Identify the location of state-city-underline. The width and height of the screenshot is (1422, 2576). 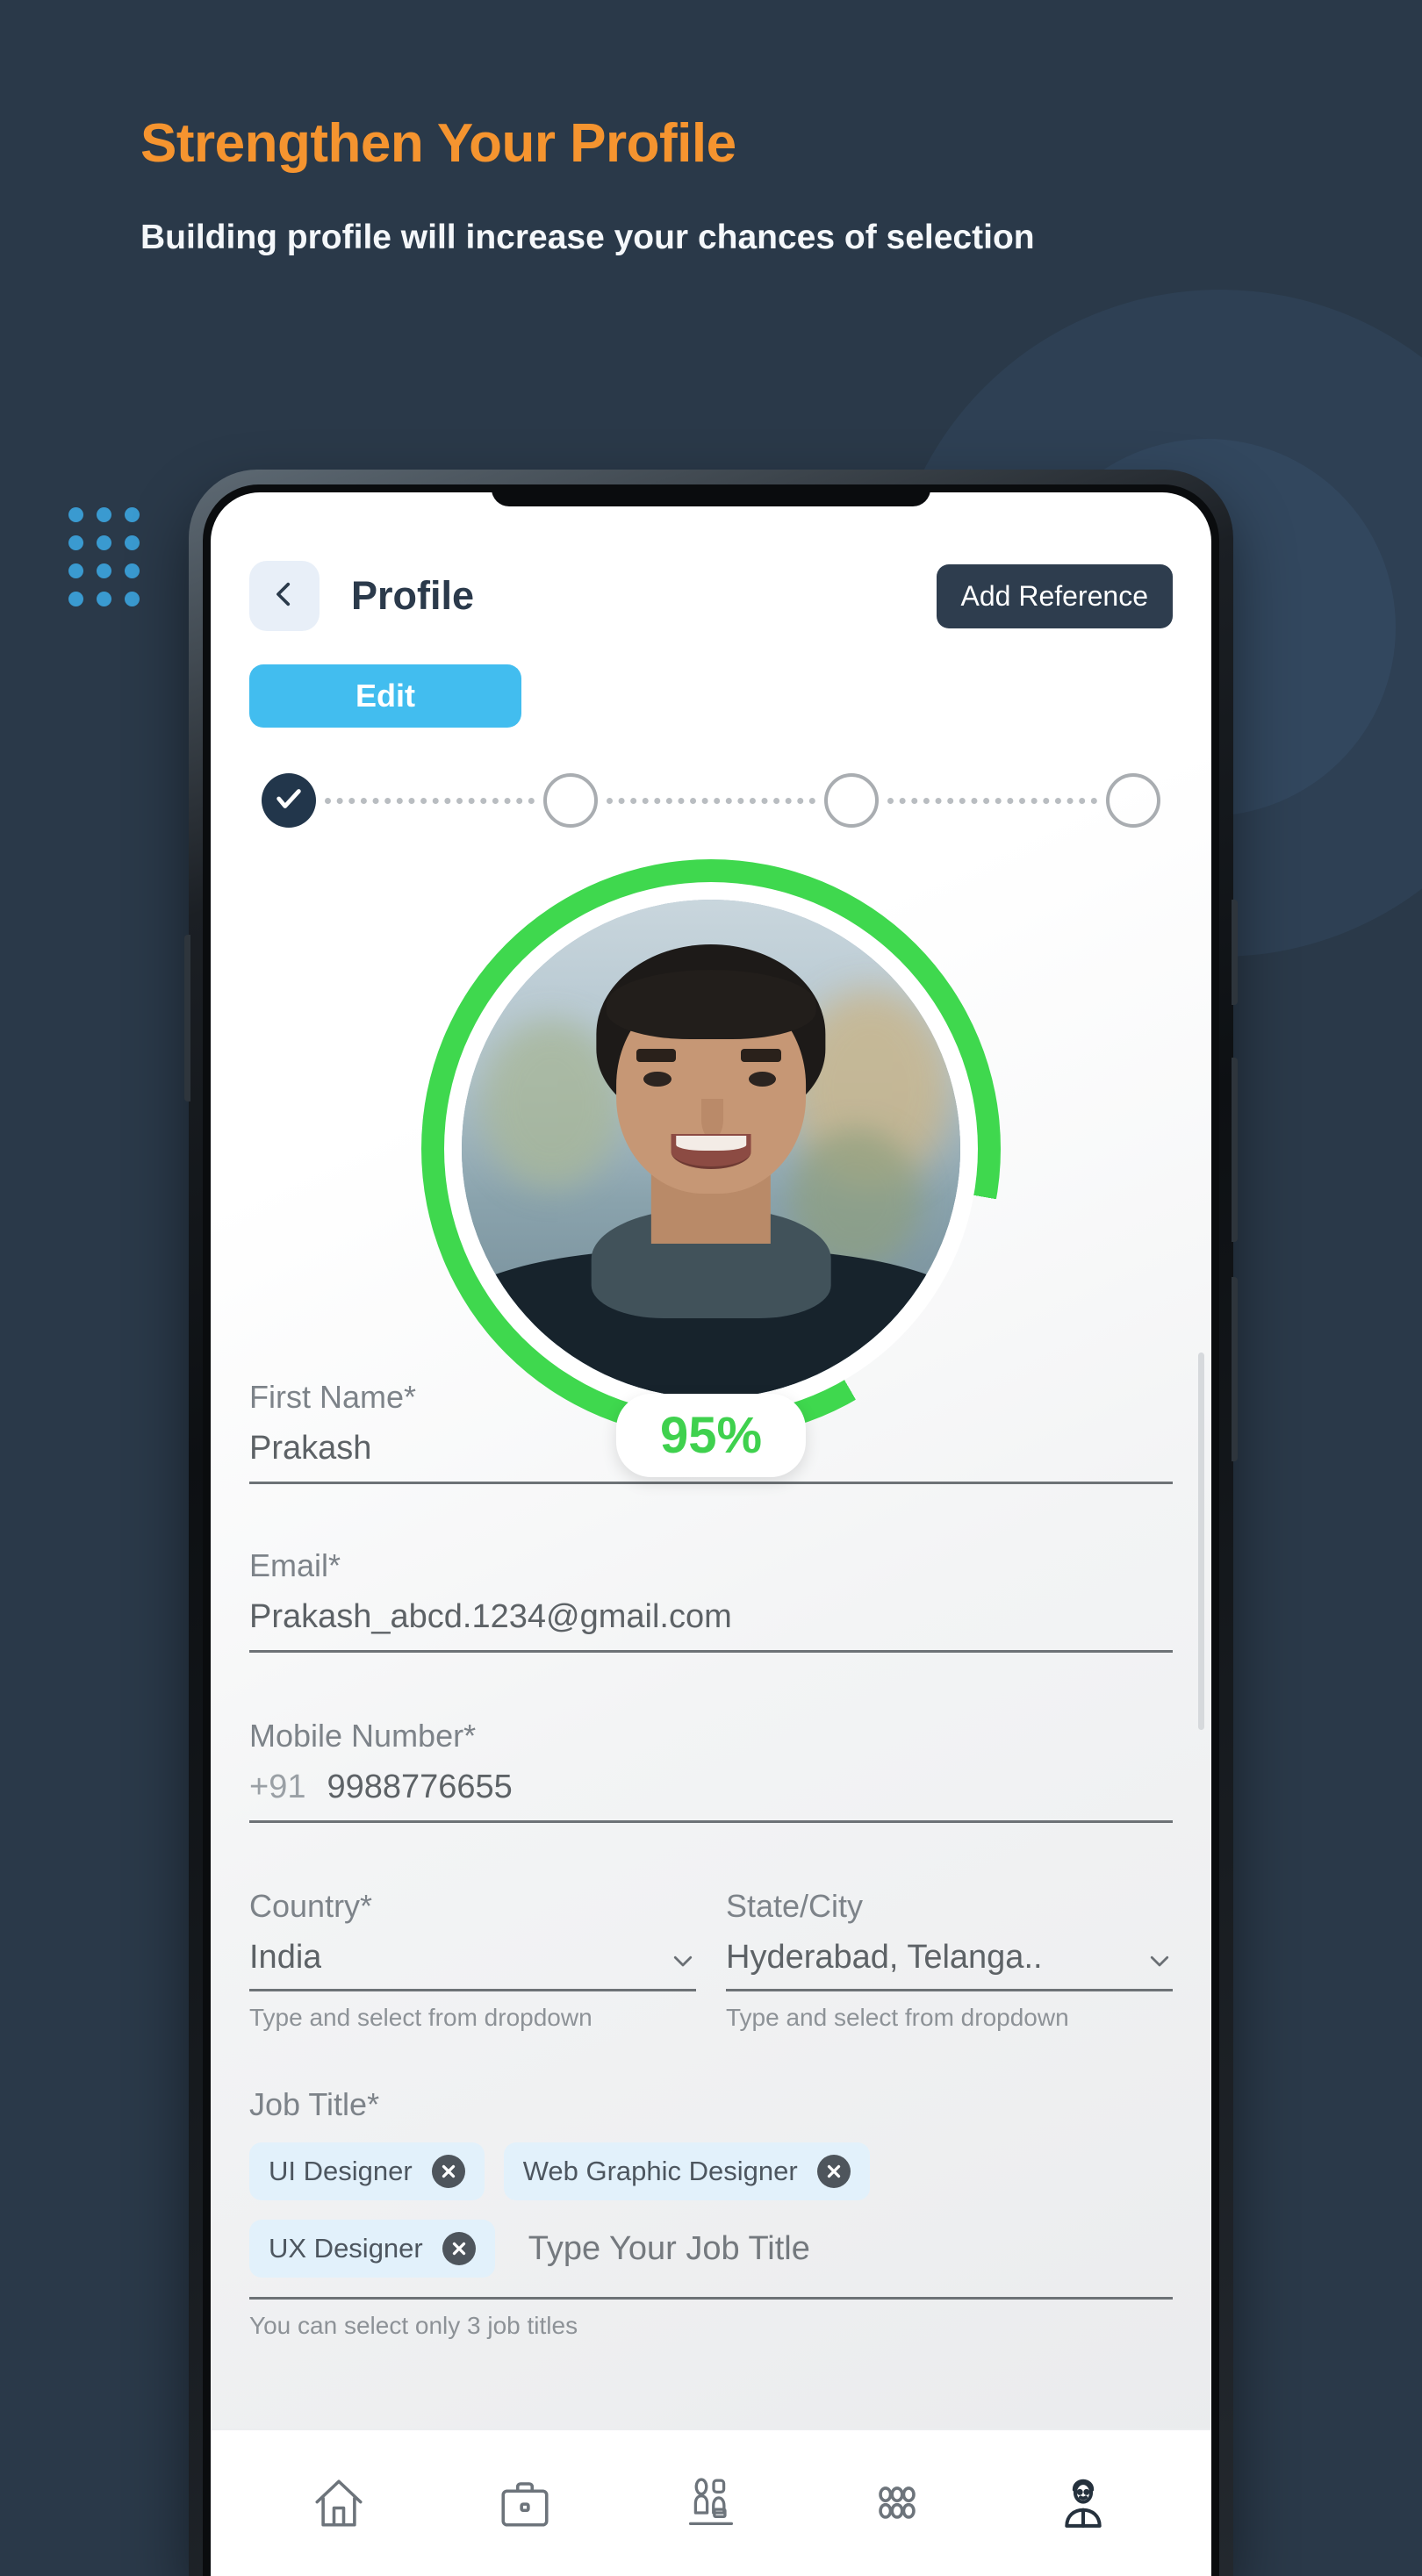
(949, 1990).